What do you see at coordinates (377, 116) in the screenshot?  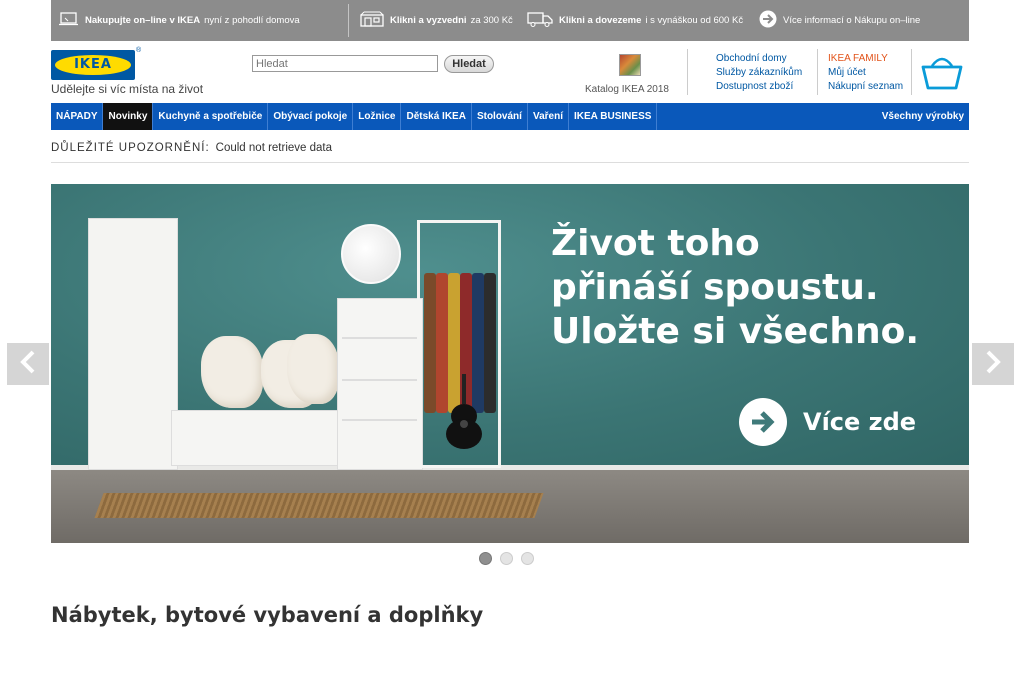 I see `nav-item-loznice: Ložnice` at bounding box center [377, 116].